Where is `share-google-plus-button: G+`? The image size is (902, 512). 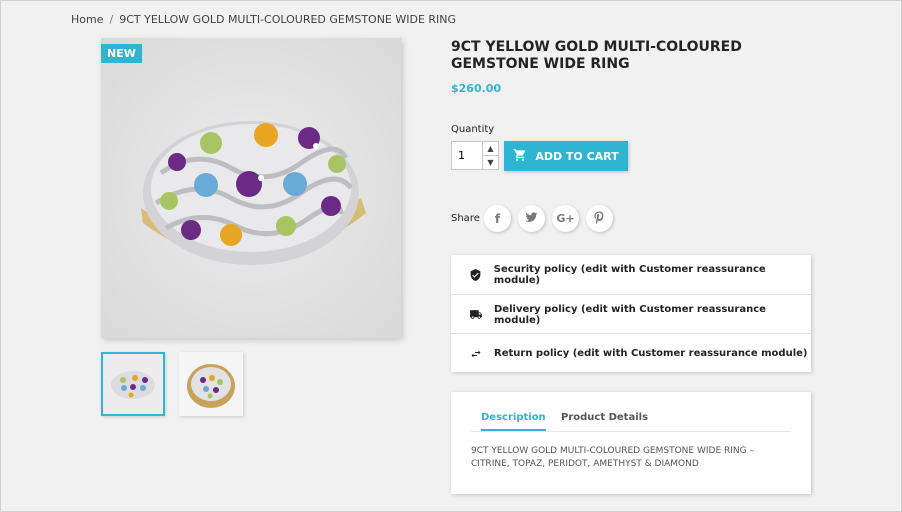
share-google-plus-button: G+ is located at coordinates (565, 218).